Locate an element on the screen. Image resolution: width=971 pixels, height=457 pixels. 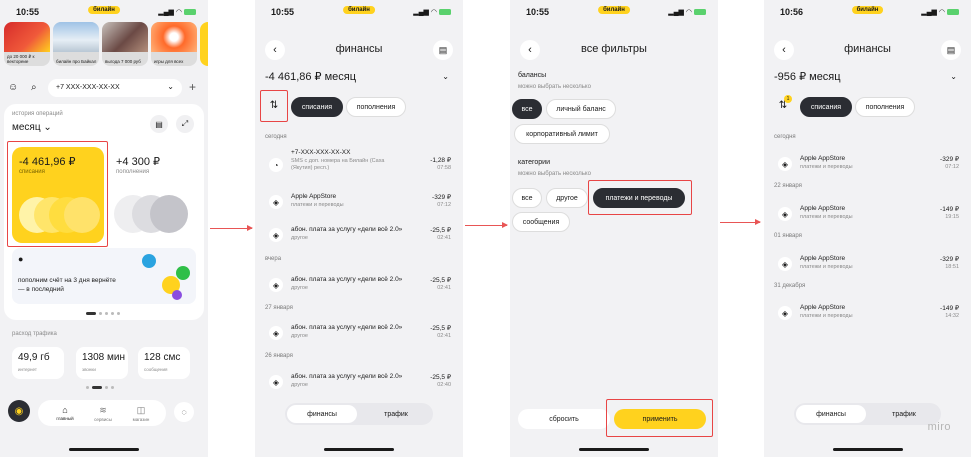
balance-all-chip: все is located at coordinates (527, 109).